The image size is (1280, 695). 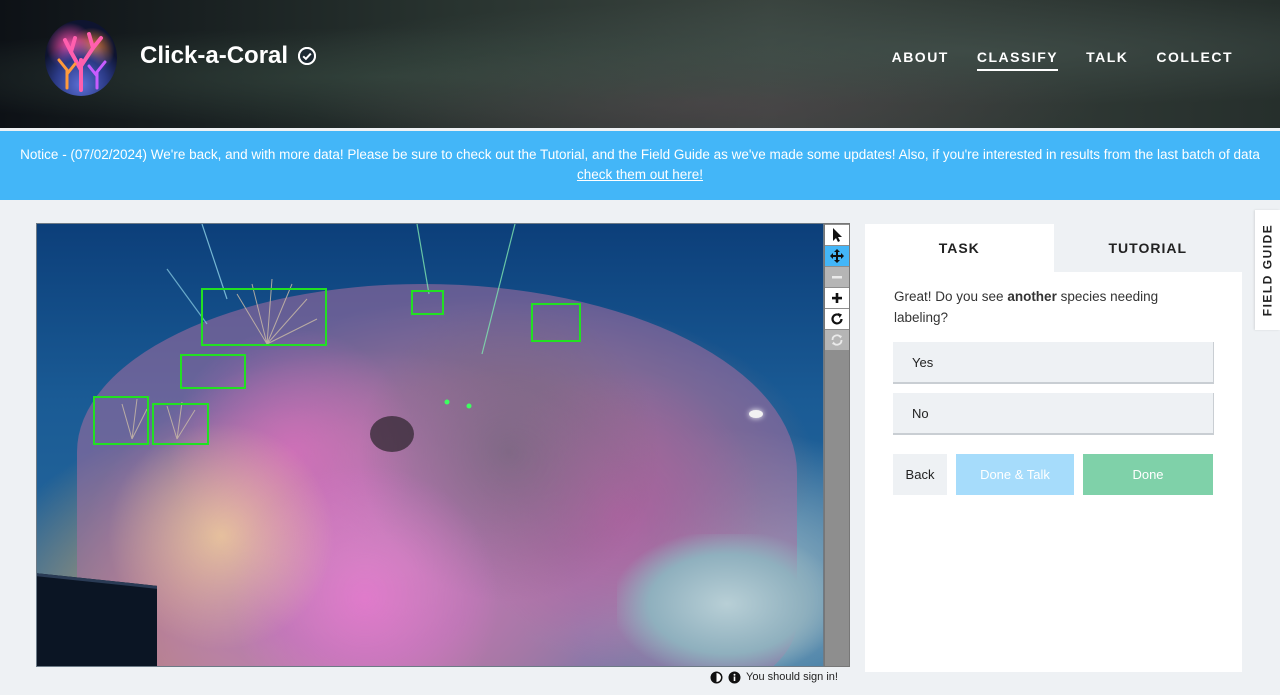 I want to click on back-button: Back, so click(x=920, y=474).